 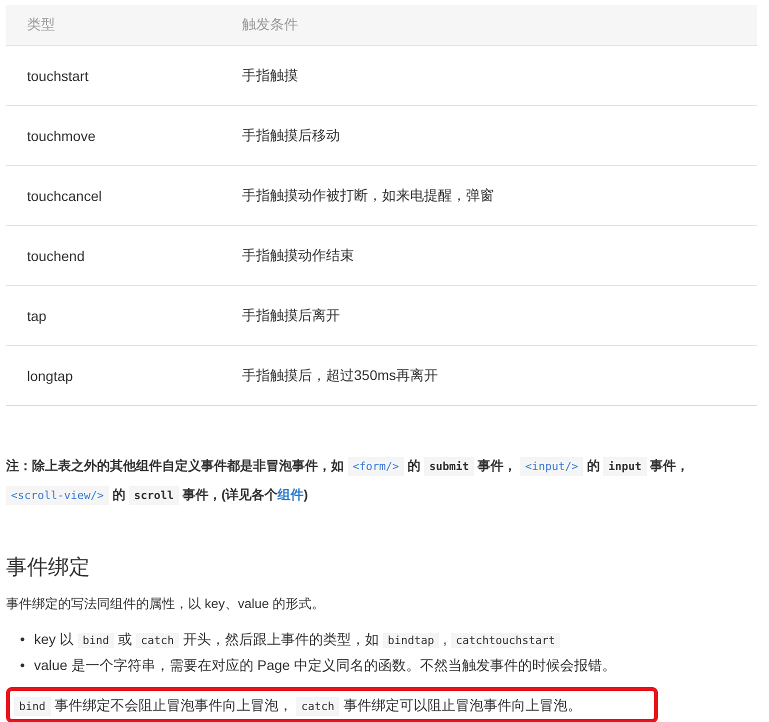 What do you see at coordinates (64, 196) in the screenshot?
I see `table-cell-text: touchcancel` at bounding box center [64, 196].